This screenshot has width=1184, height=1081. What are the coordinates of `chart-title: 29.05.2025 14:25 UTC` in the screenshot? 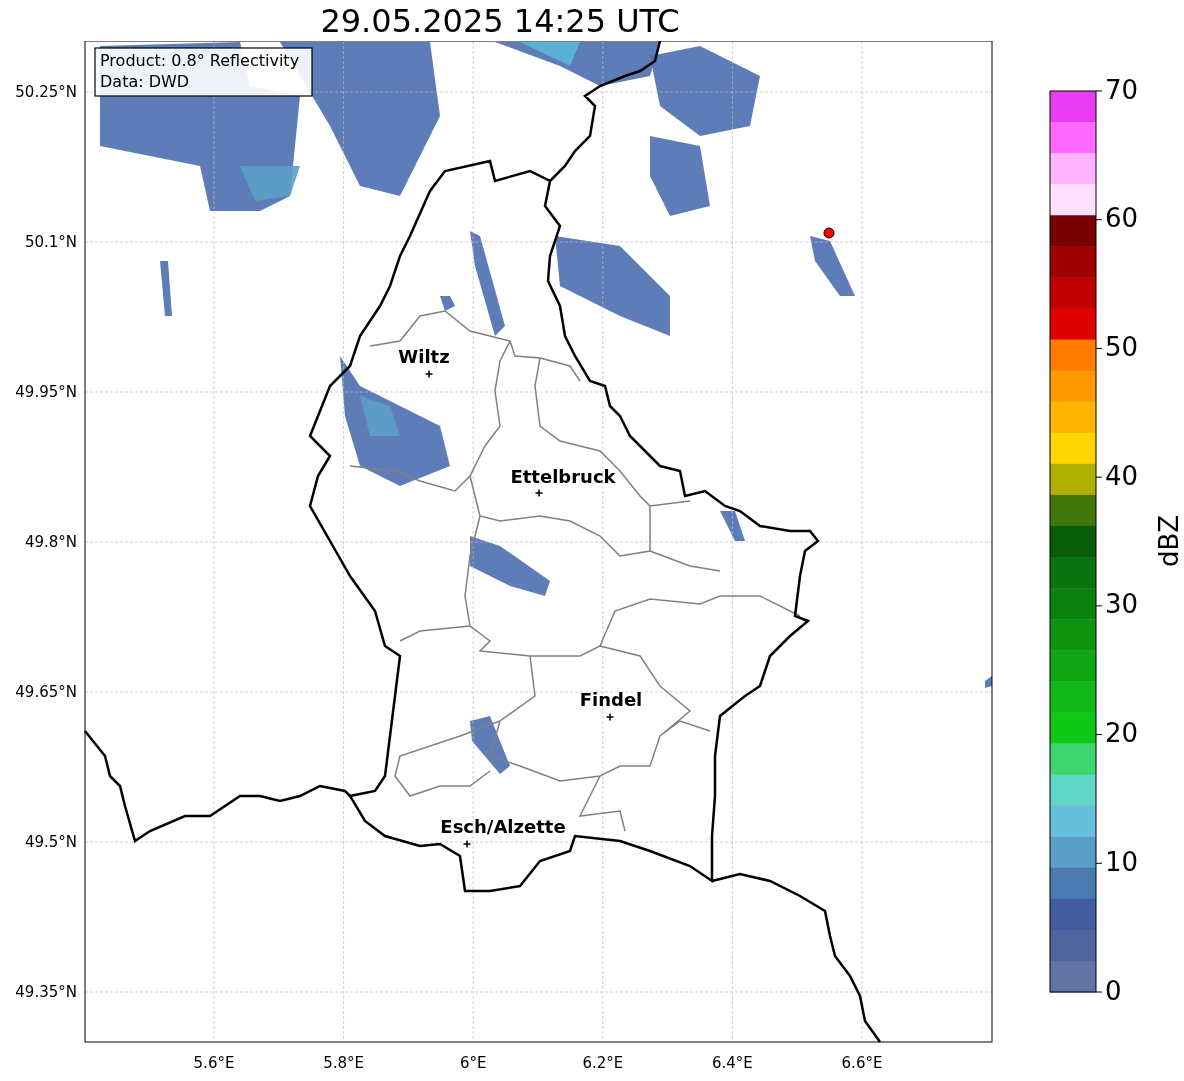 It's located at (500, 20).